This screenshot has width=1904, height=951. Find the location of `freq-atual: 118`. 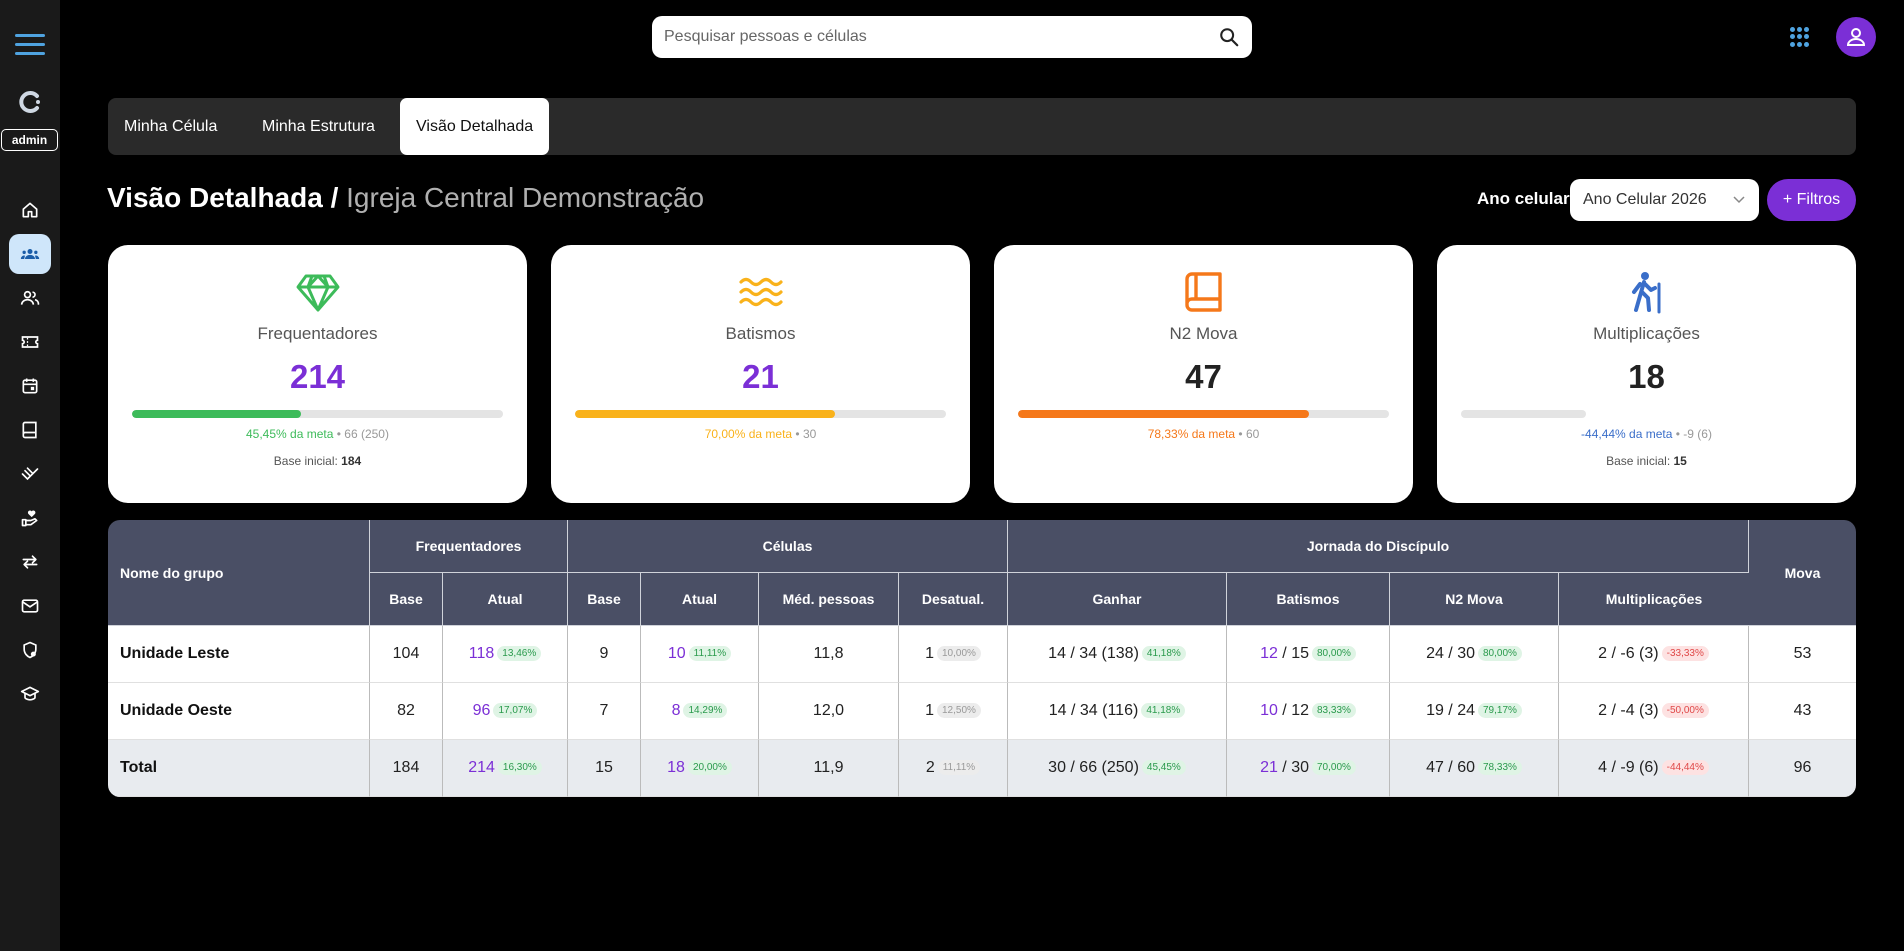

freq-atual: 118 is located at coordinates (481, 653).